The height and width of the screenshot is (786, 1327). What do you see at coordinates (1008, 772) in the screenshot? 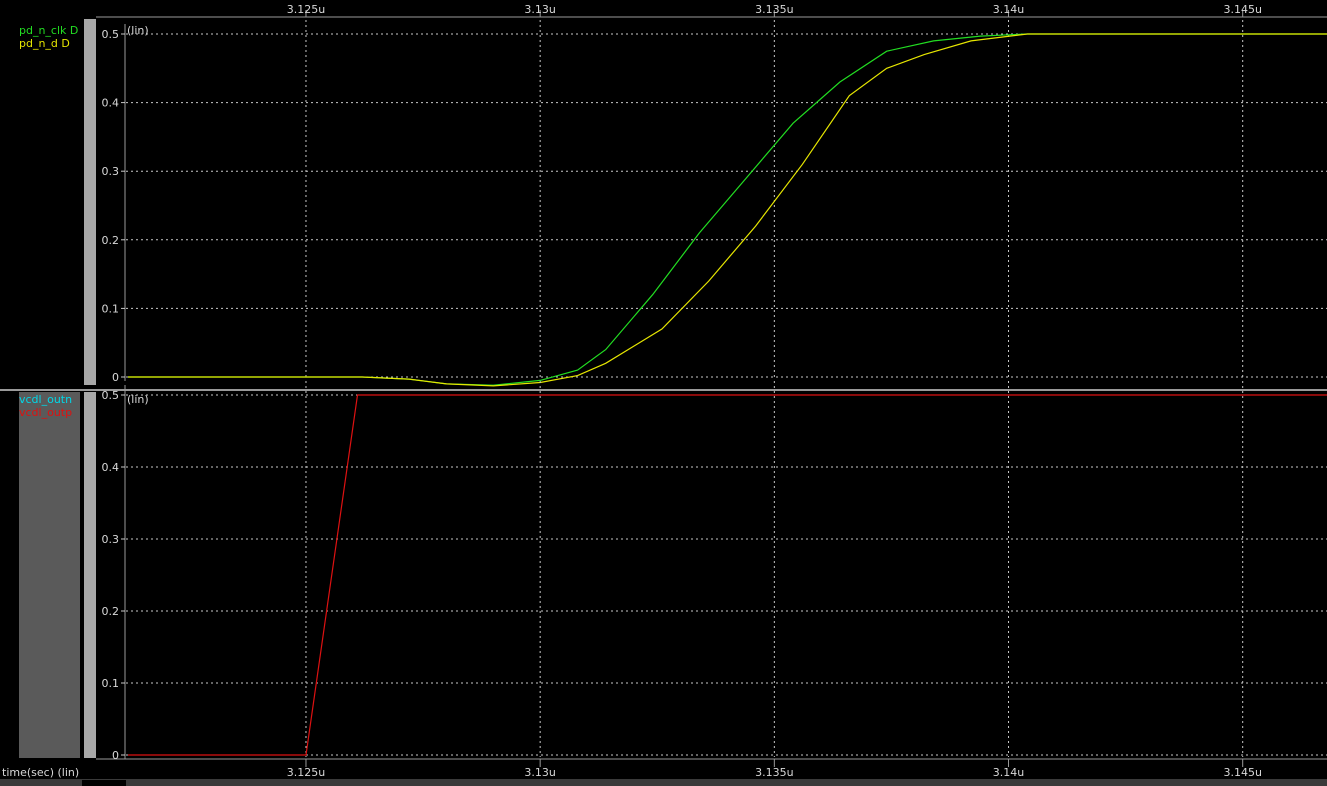
I see `bottom-time-tick-label: 3.14u` at bounding box center [1008, 772].